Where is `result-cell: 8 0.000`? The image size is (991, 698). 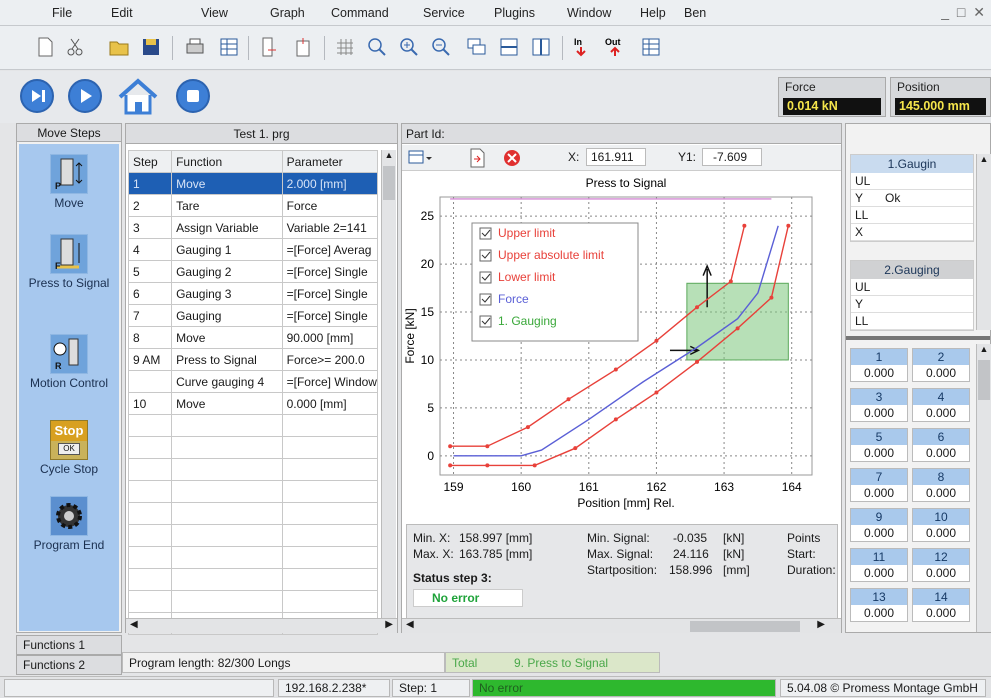
result-cell: 8 0.000 is located at coordinates (941, 485).